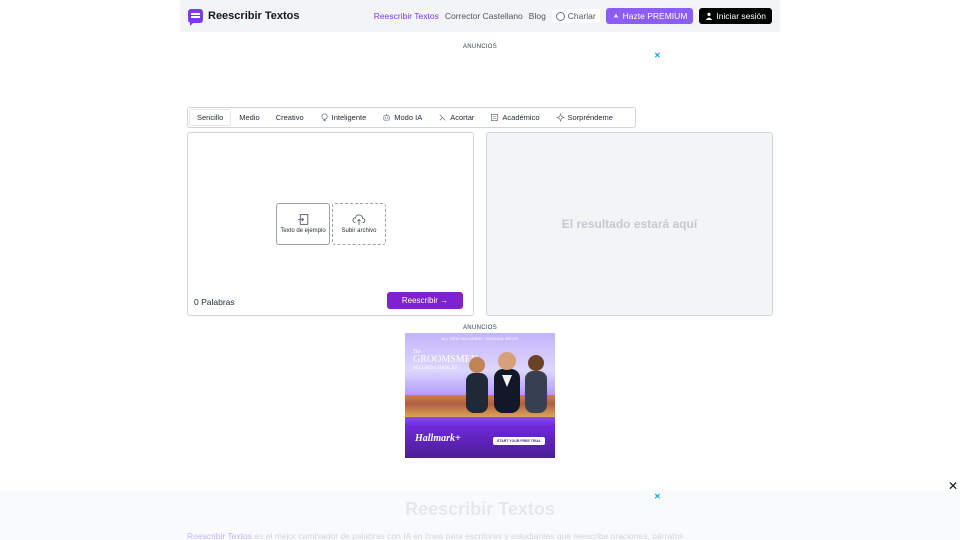 The width and height of the screenshot is (960, 540). I want to click on tab-creativo: Creativo, so click(290, 117).